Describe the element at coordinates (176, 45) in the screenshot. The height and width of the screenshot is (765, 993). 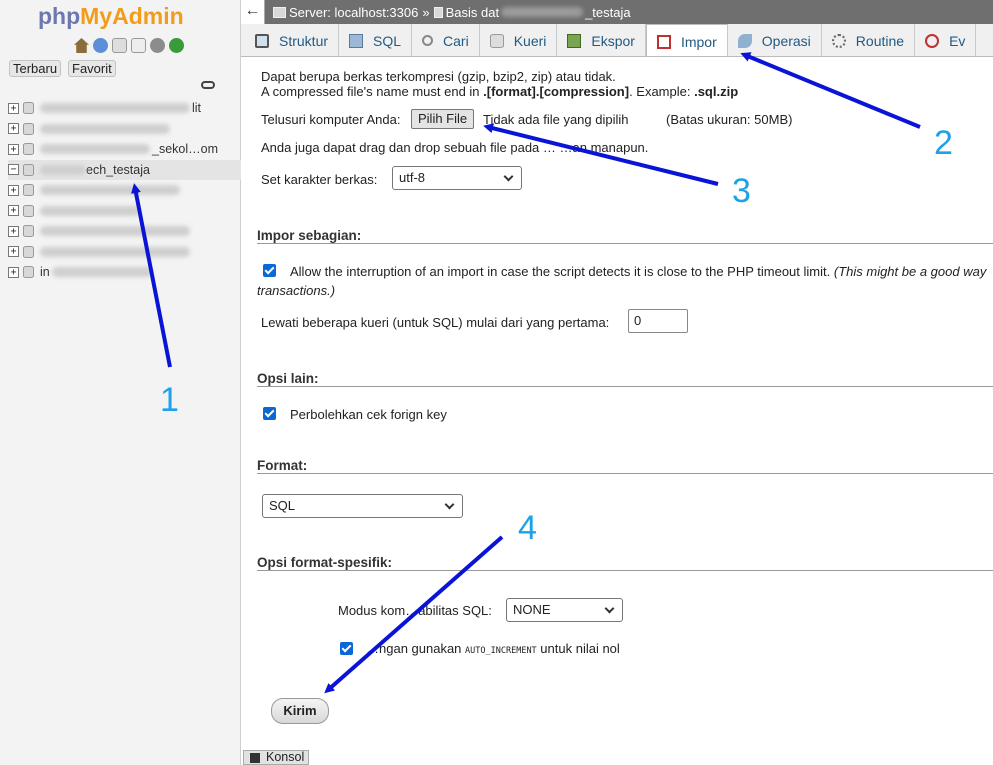
I see `reload-icon` at that location.